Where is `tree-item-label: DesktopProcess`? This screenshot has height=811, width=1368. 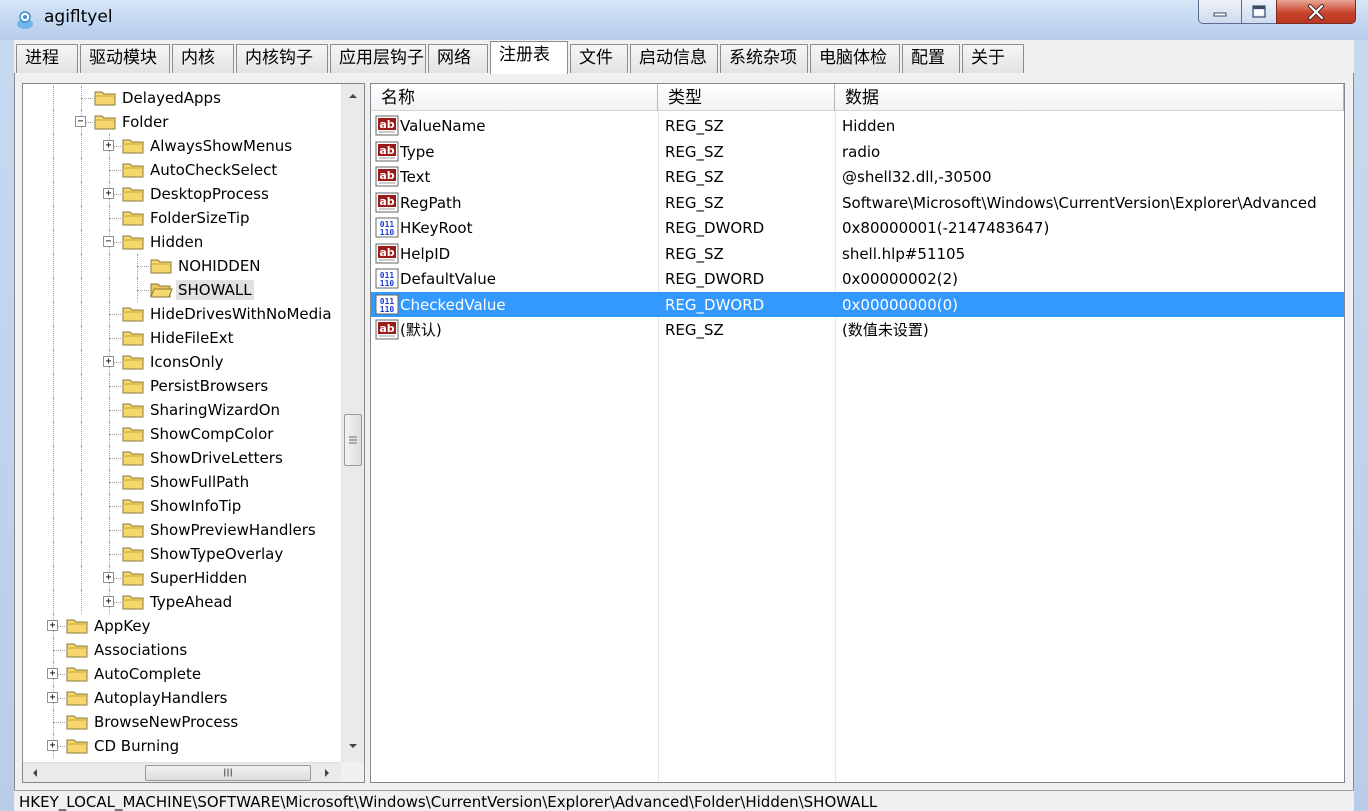 tree-item-label: DesktopProcess is located at coordinates (209, 194).